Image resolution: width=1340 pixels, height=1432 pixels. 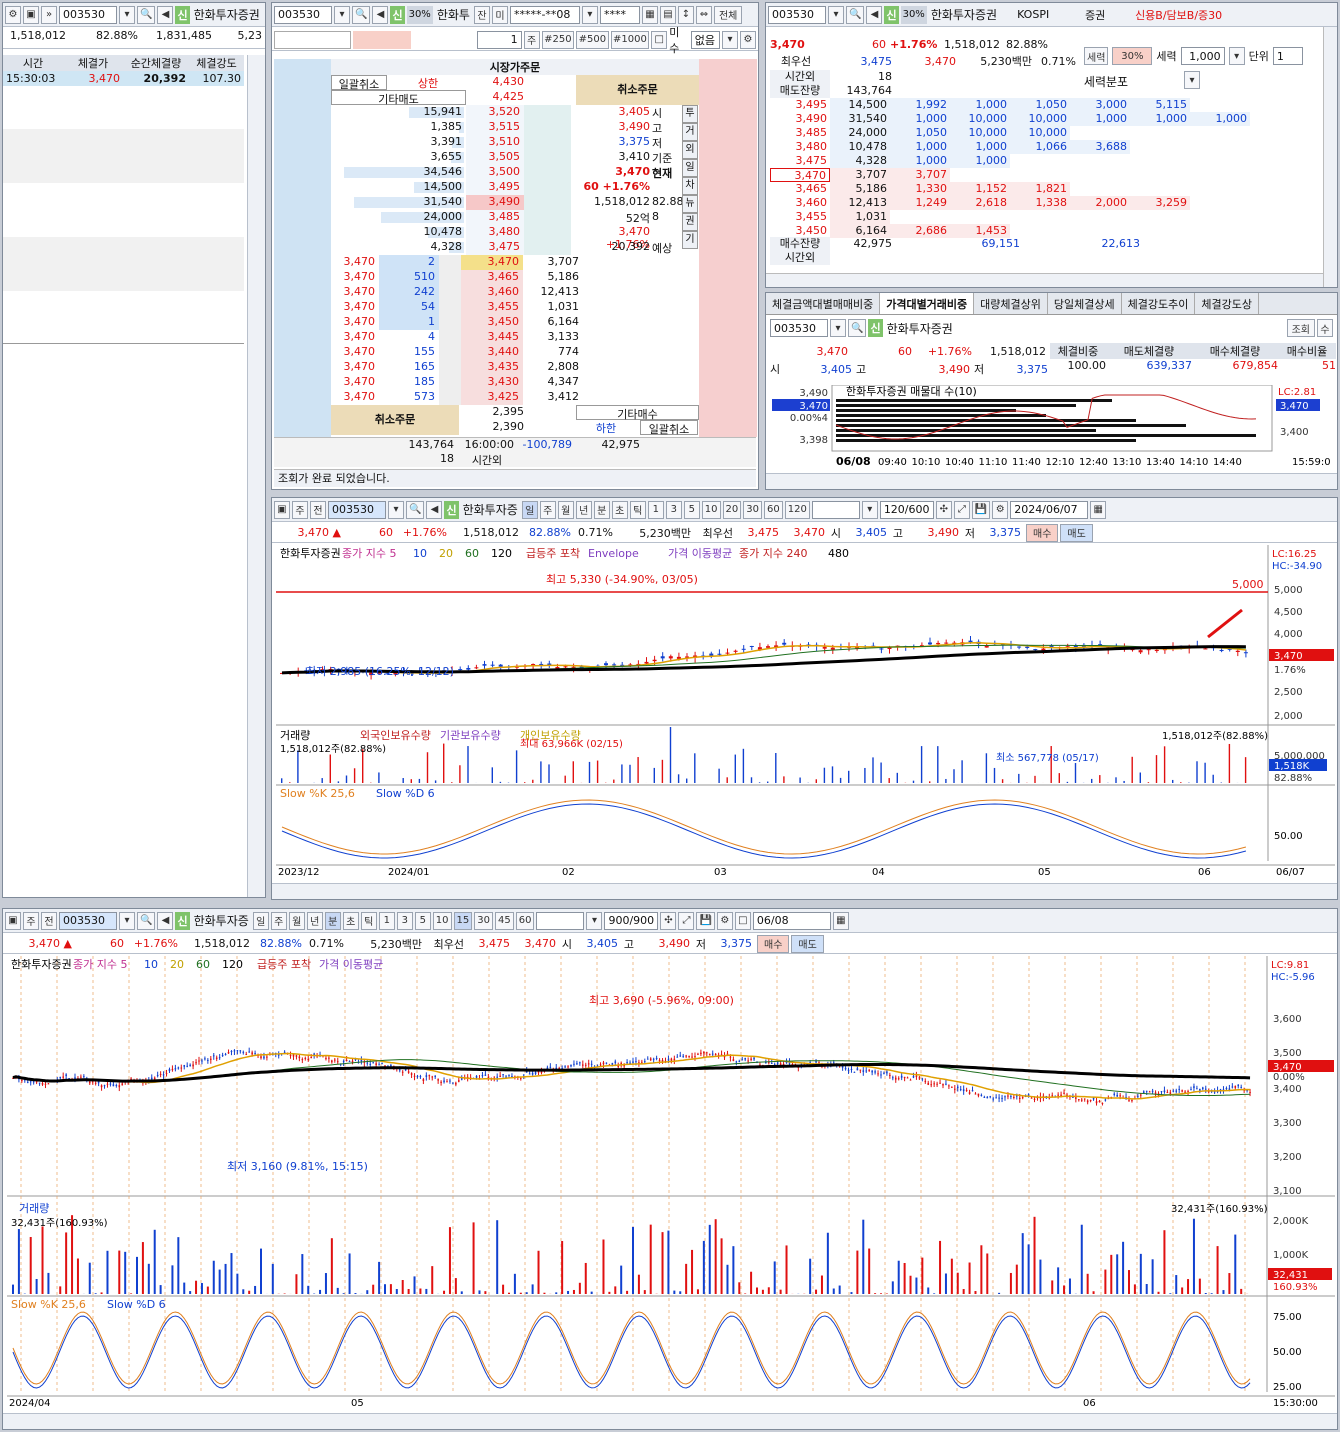 What do you see at coordinates (525, 920) in the screenshot?
I see `interval-60: 60` at bounding box center [525, 920].